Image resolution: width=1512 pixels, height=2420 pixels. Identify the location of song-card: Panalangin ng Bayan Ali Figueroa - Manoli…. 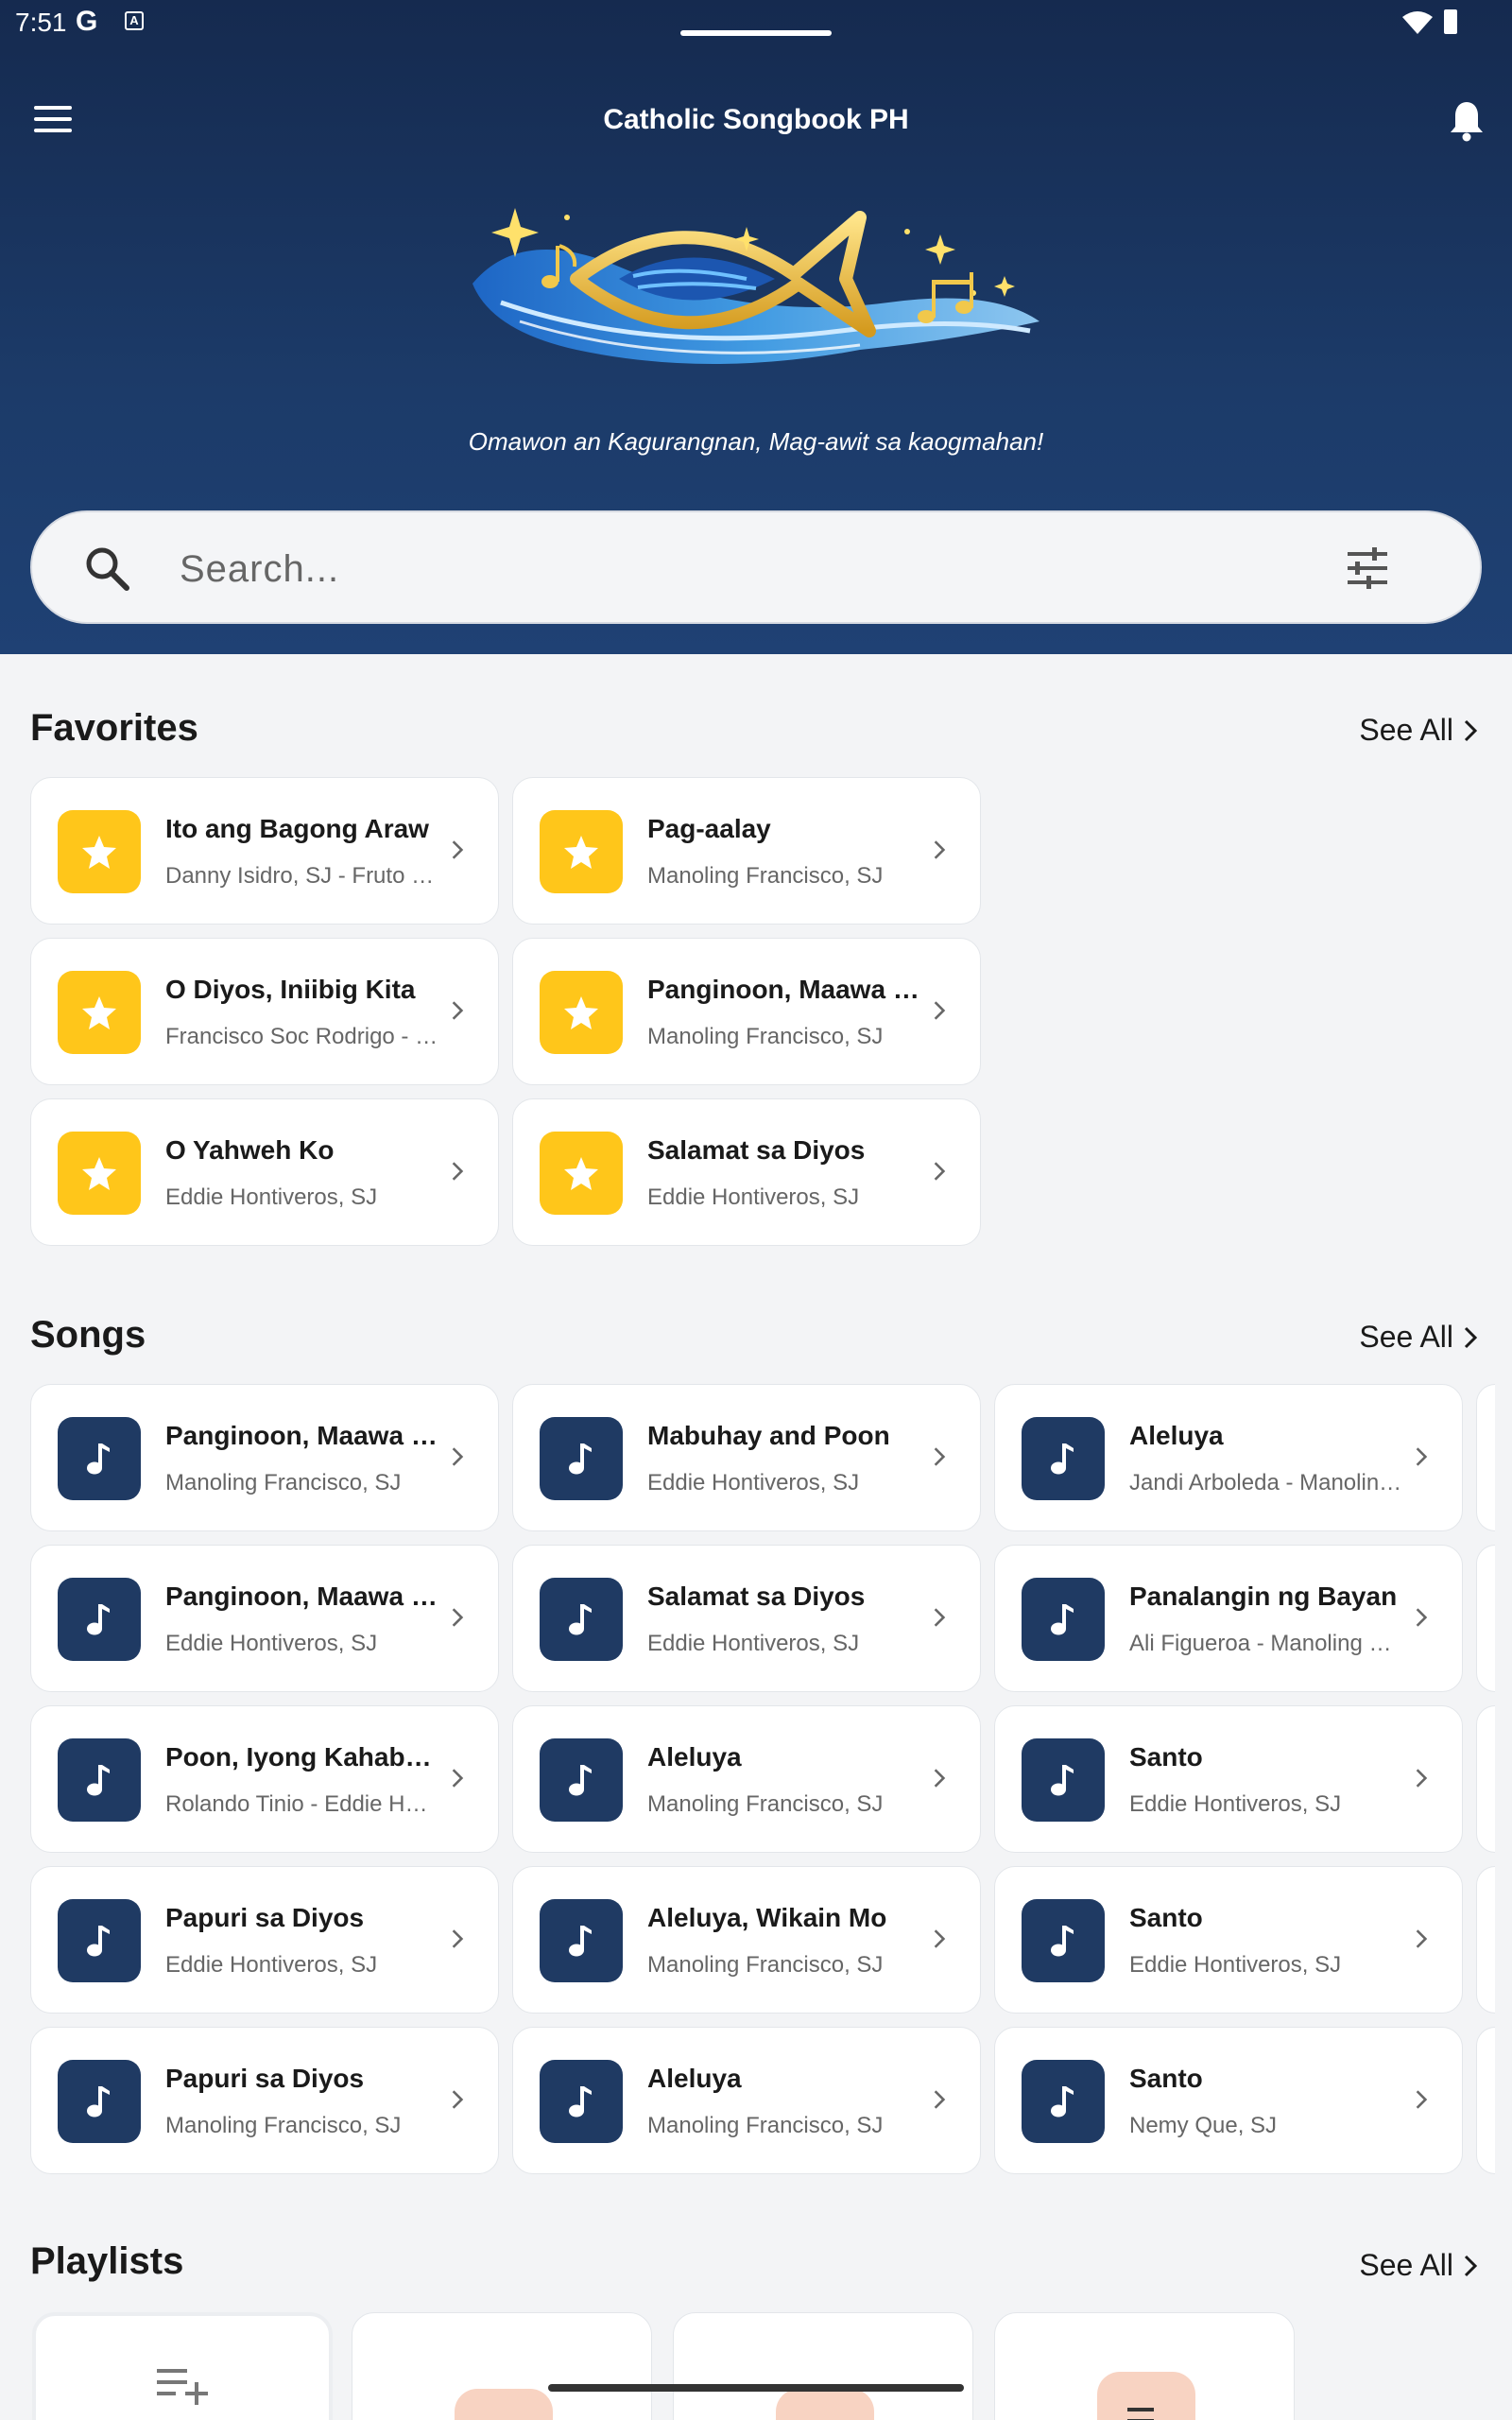
(1228, 1618).